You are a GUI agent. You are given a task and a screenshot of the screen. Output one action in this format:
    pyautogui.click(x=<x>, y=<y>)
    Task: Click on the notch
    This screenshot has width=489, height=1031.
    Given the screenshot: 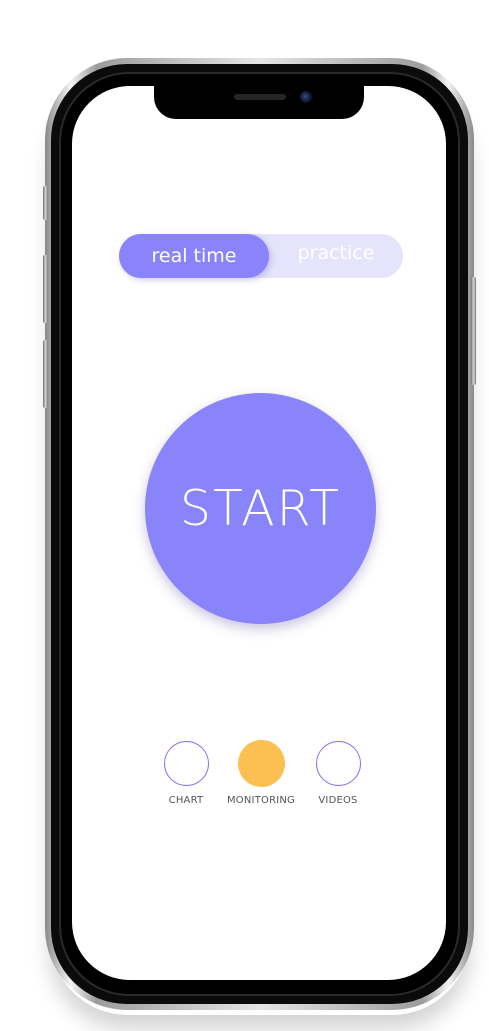 What is the action you would take?
    pyautogui.click(x=259, y=102)
    